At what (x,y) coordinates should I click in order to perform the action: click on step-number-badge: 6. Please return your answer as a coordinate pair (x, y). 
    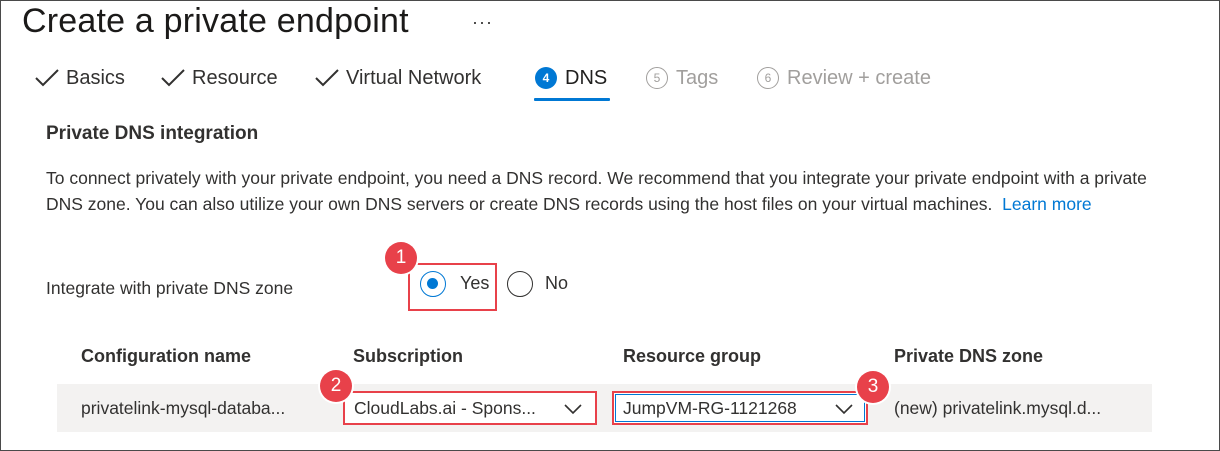
    Looking at the image, I should click on (768, 78).